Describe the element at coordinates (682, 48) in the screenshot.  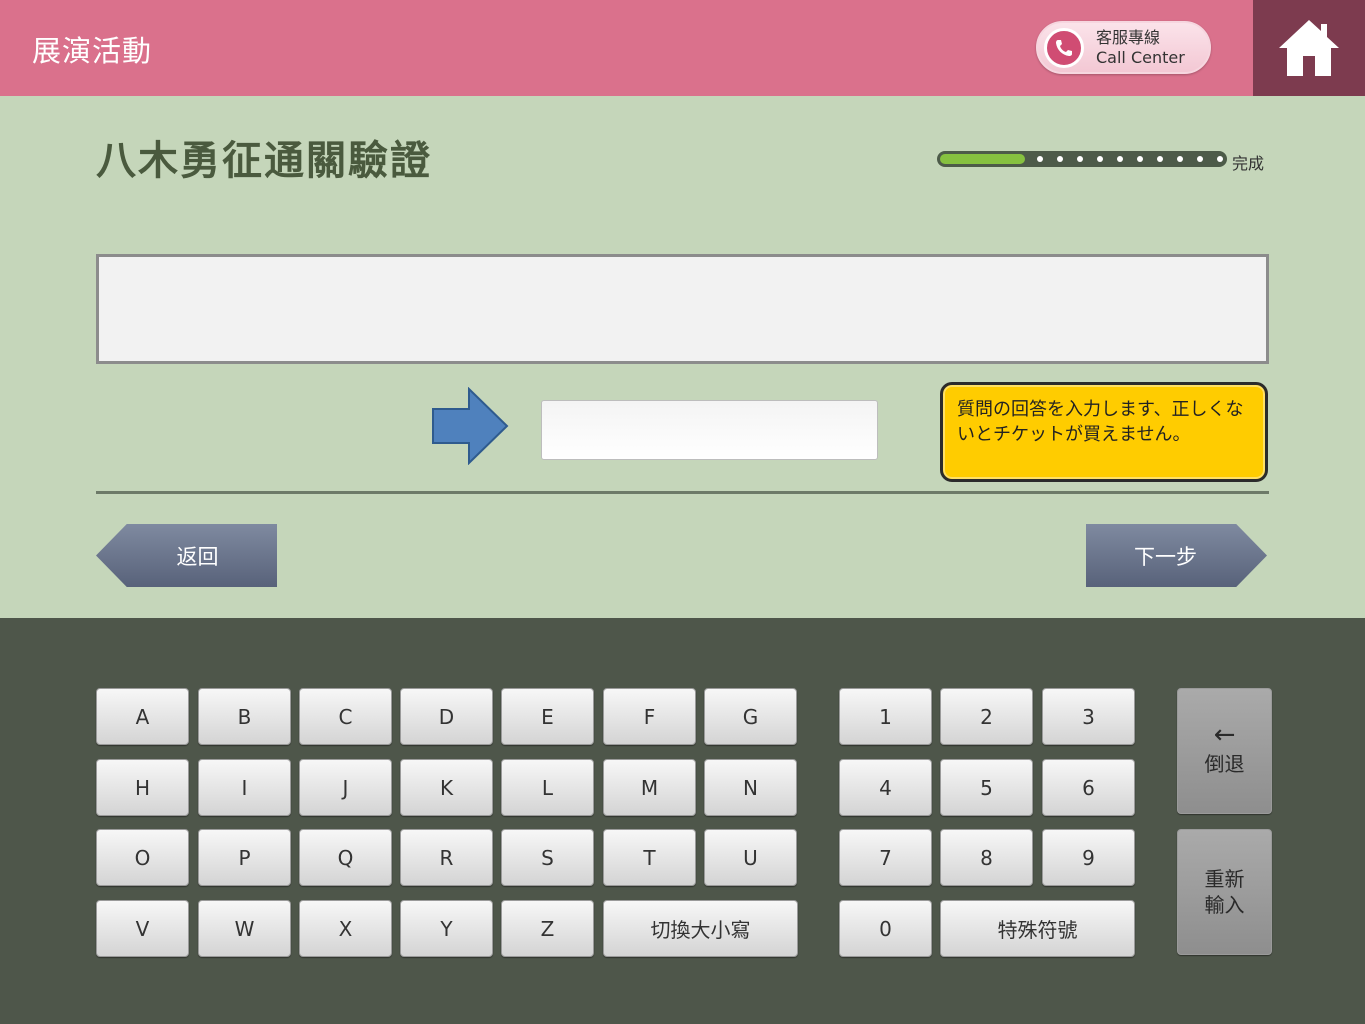
I see `header-bar: 展演活動 客服專線 Call Center` at that location.